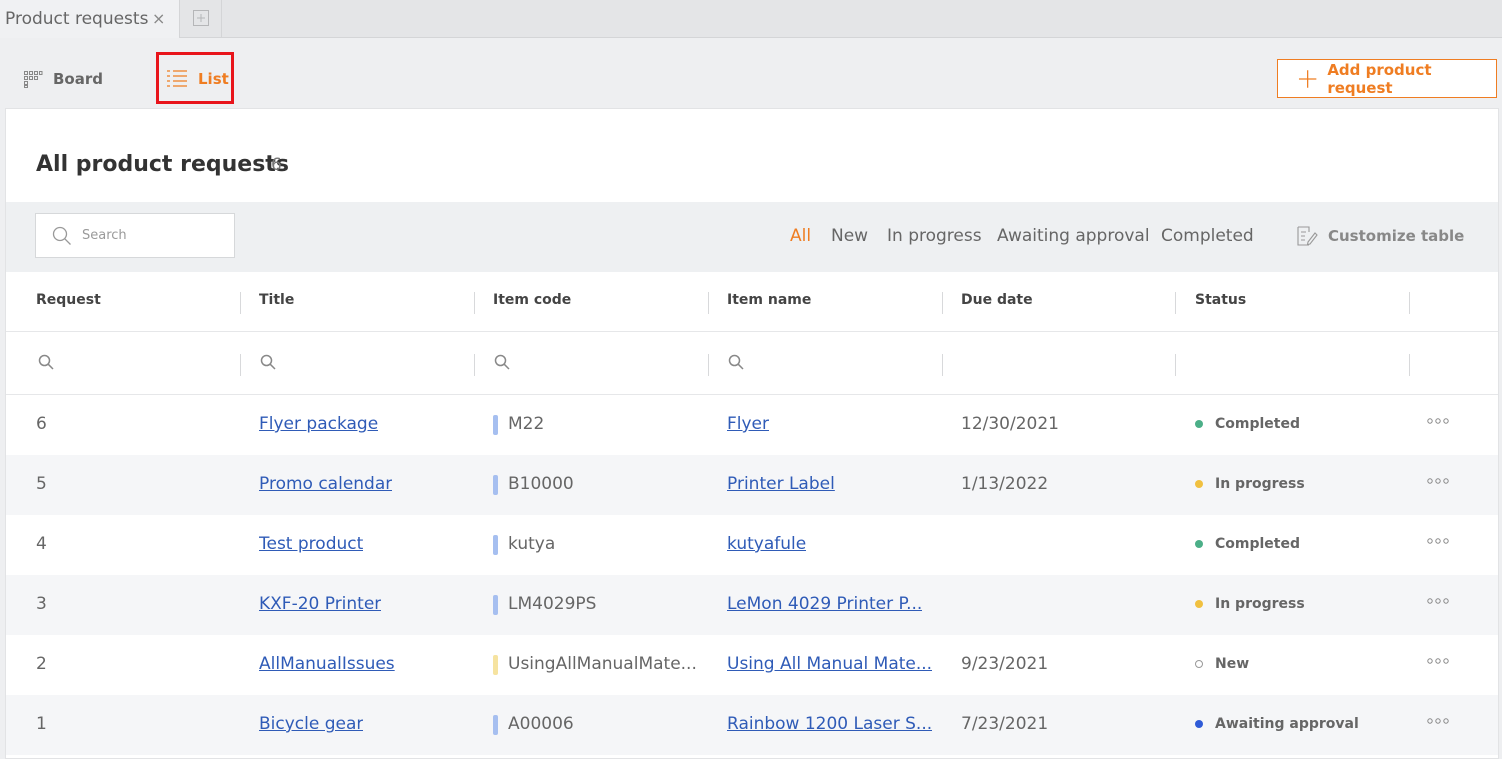 Image resolution: width=1502 pixels, height=759 pixels. I want to click on item-code-filter-search-icon, so click(502, 362).